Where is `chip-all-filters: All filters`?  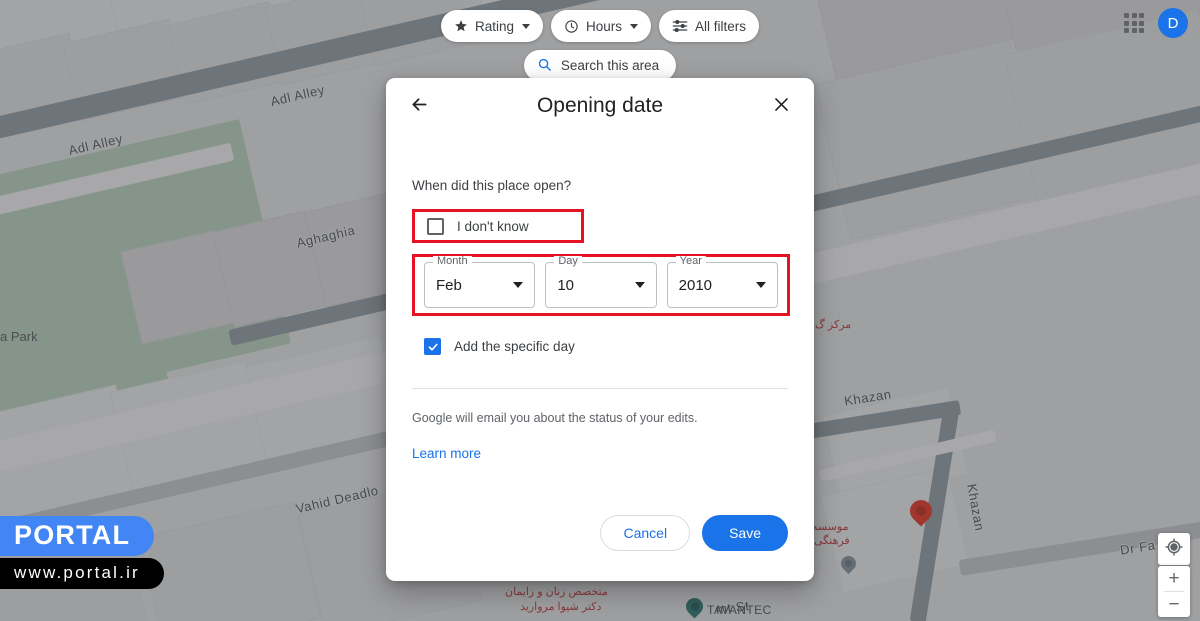
chip-all-filters: All filters is located at coordinates (709, 26).